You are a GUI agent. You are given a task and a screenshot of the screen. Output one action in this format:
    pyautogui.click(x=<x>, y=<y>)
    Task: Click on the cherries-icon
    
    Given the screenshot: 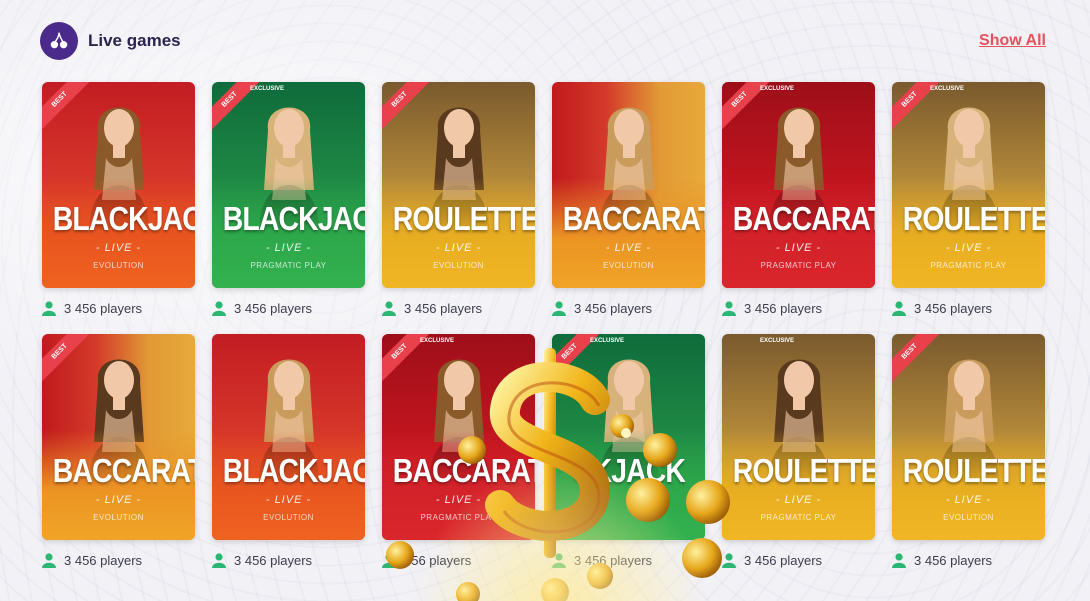 What is the action you would take?
    pyautogui.click(x=59, y=41)
    